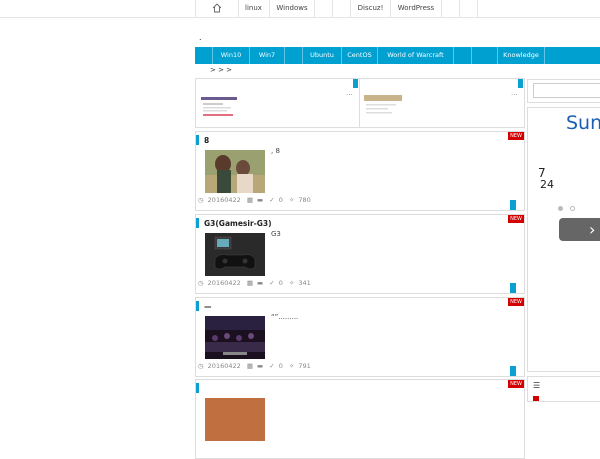 This screenshot has width=600, height=459. What do you see at coordinates (276, 234) in the screenshot?
I see `article-excerpt: G3` at bounding box center [276, 234].